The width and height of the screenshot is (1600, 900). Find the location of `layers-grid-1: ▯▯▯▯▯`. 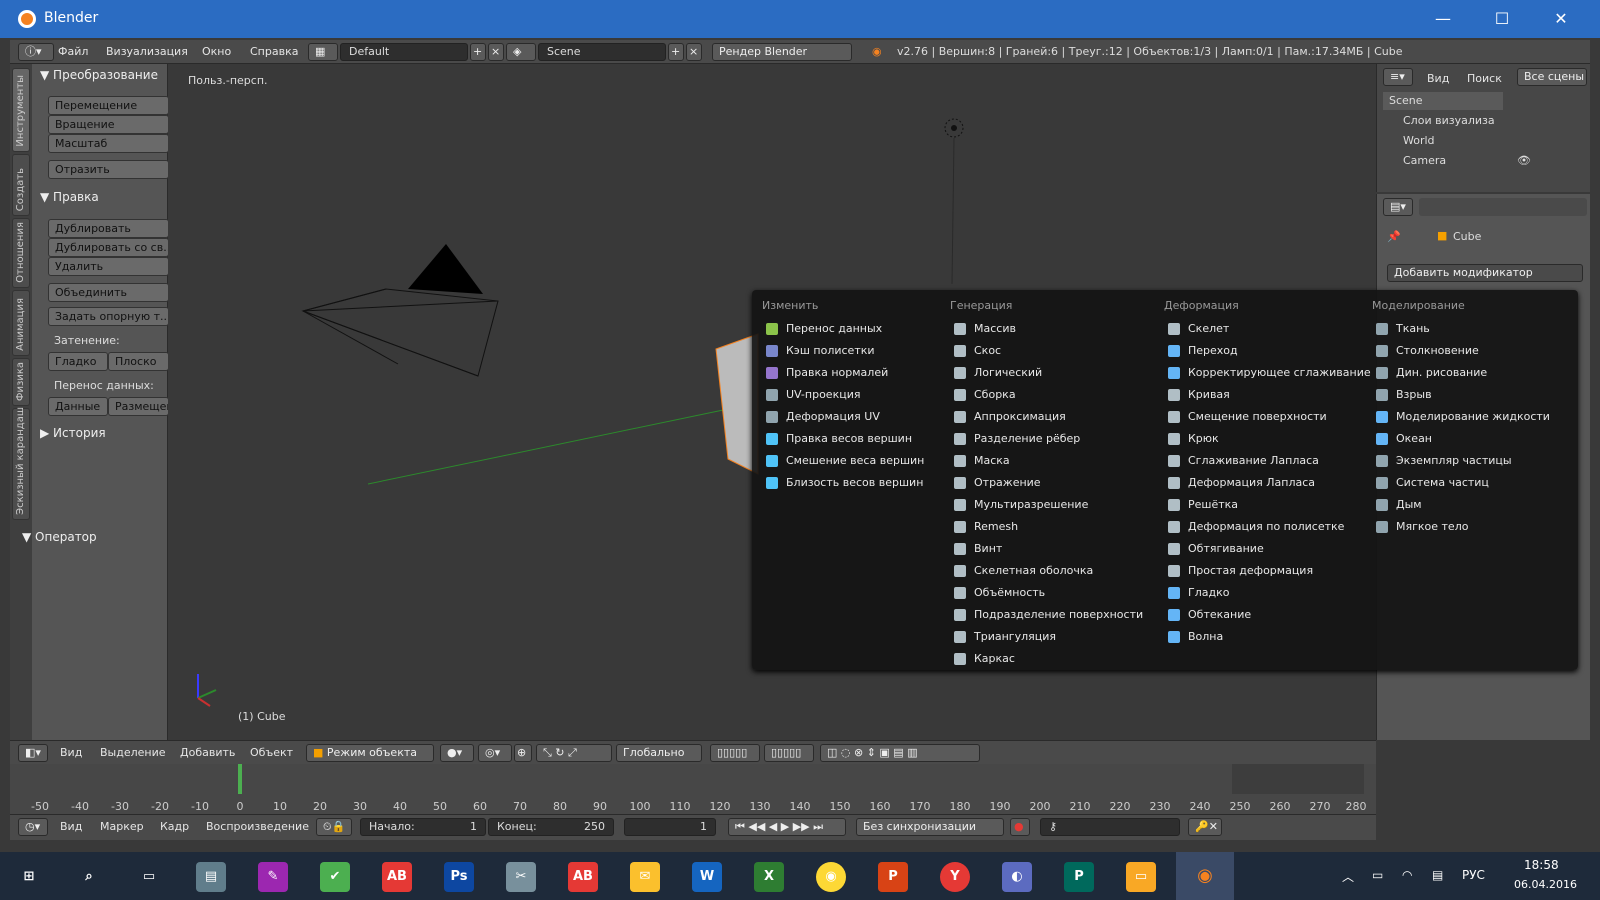

layers-grid-1: ▯▯▯▯▯ is located at coordinates (735, 753).